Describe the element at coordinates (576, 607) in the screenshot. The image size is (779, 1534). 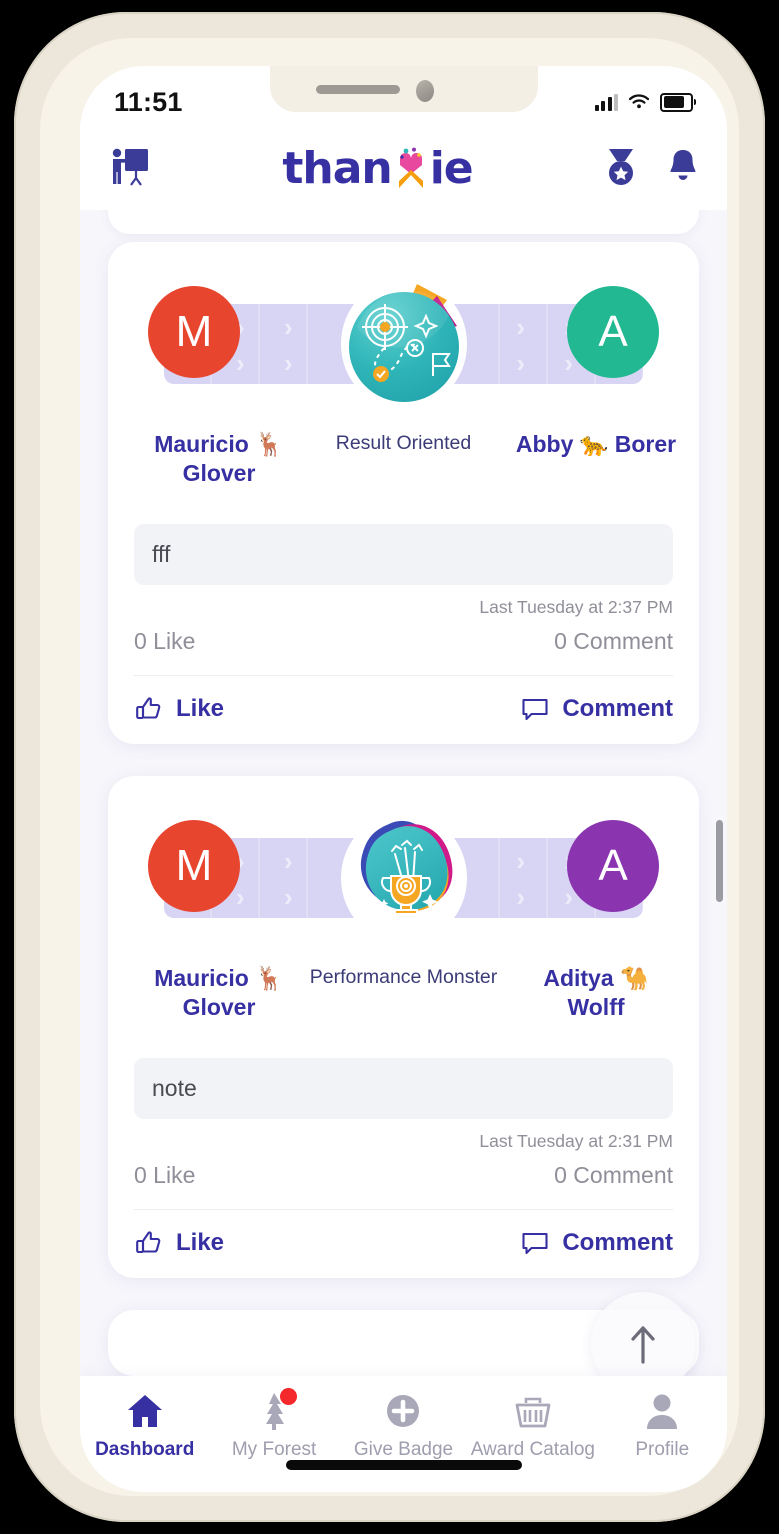
I see `timestamp: Last Tuesday at 2:37 PM` at that location.